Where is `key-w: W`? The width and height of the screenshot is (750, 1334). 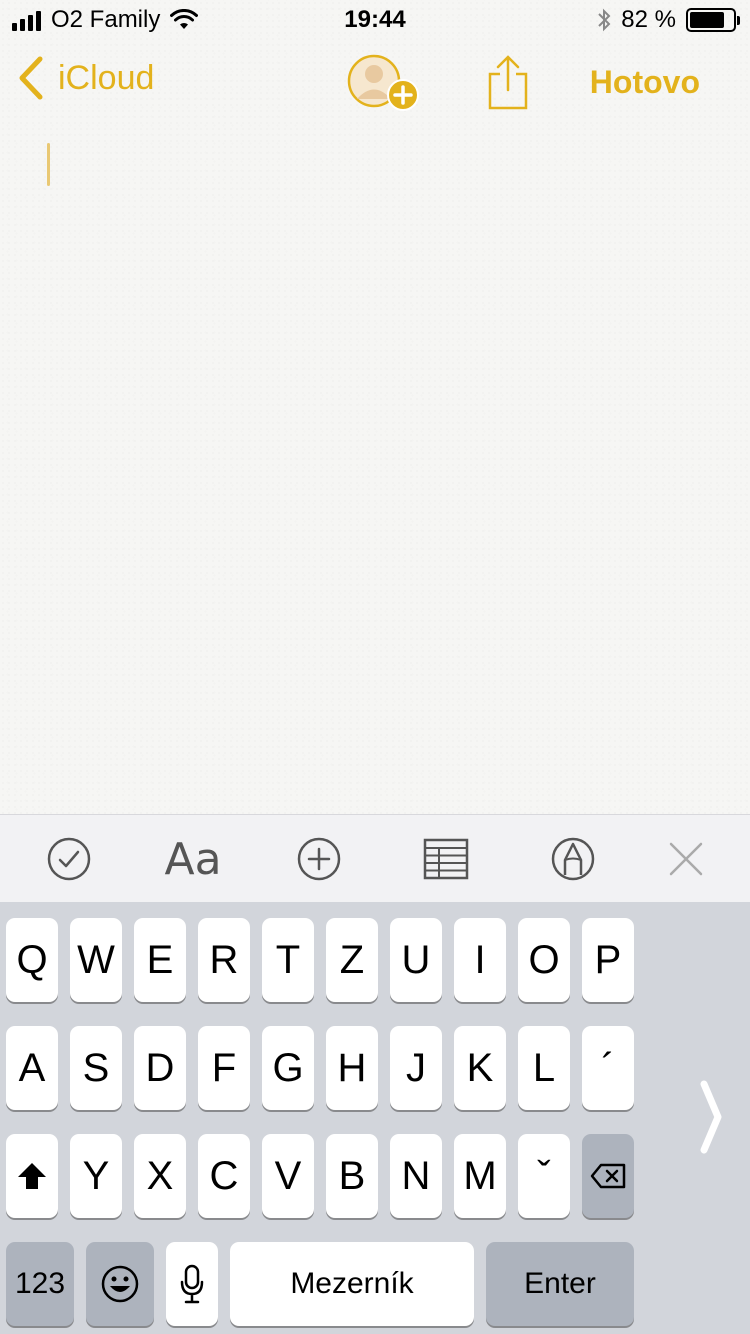 key-w: W is located at coordinates (96, 960).